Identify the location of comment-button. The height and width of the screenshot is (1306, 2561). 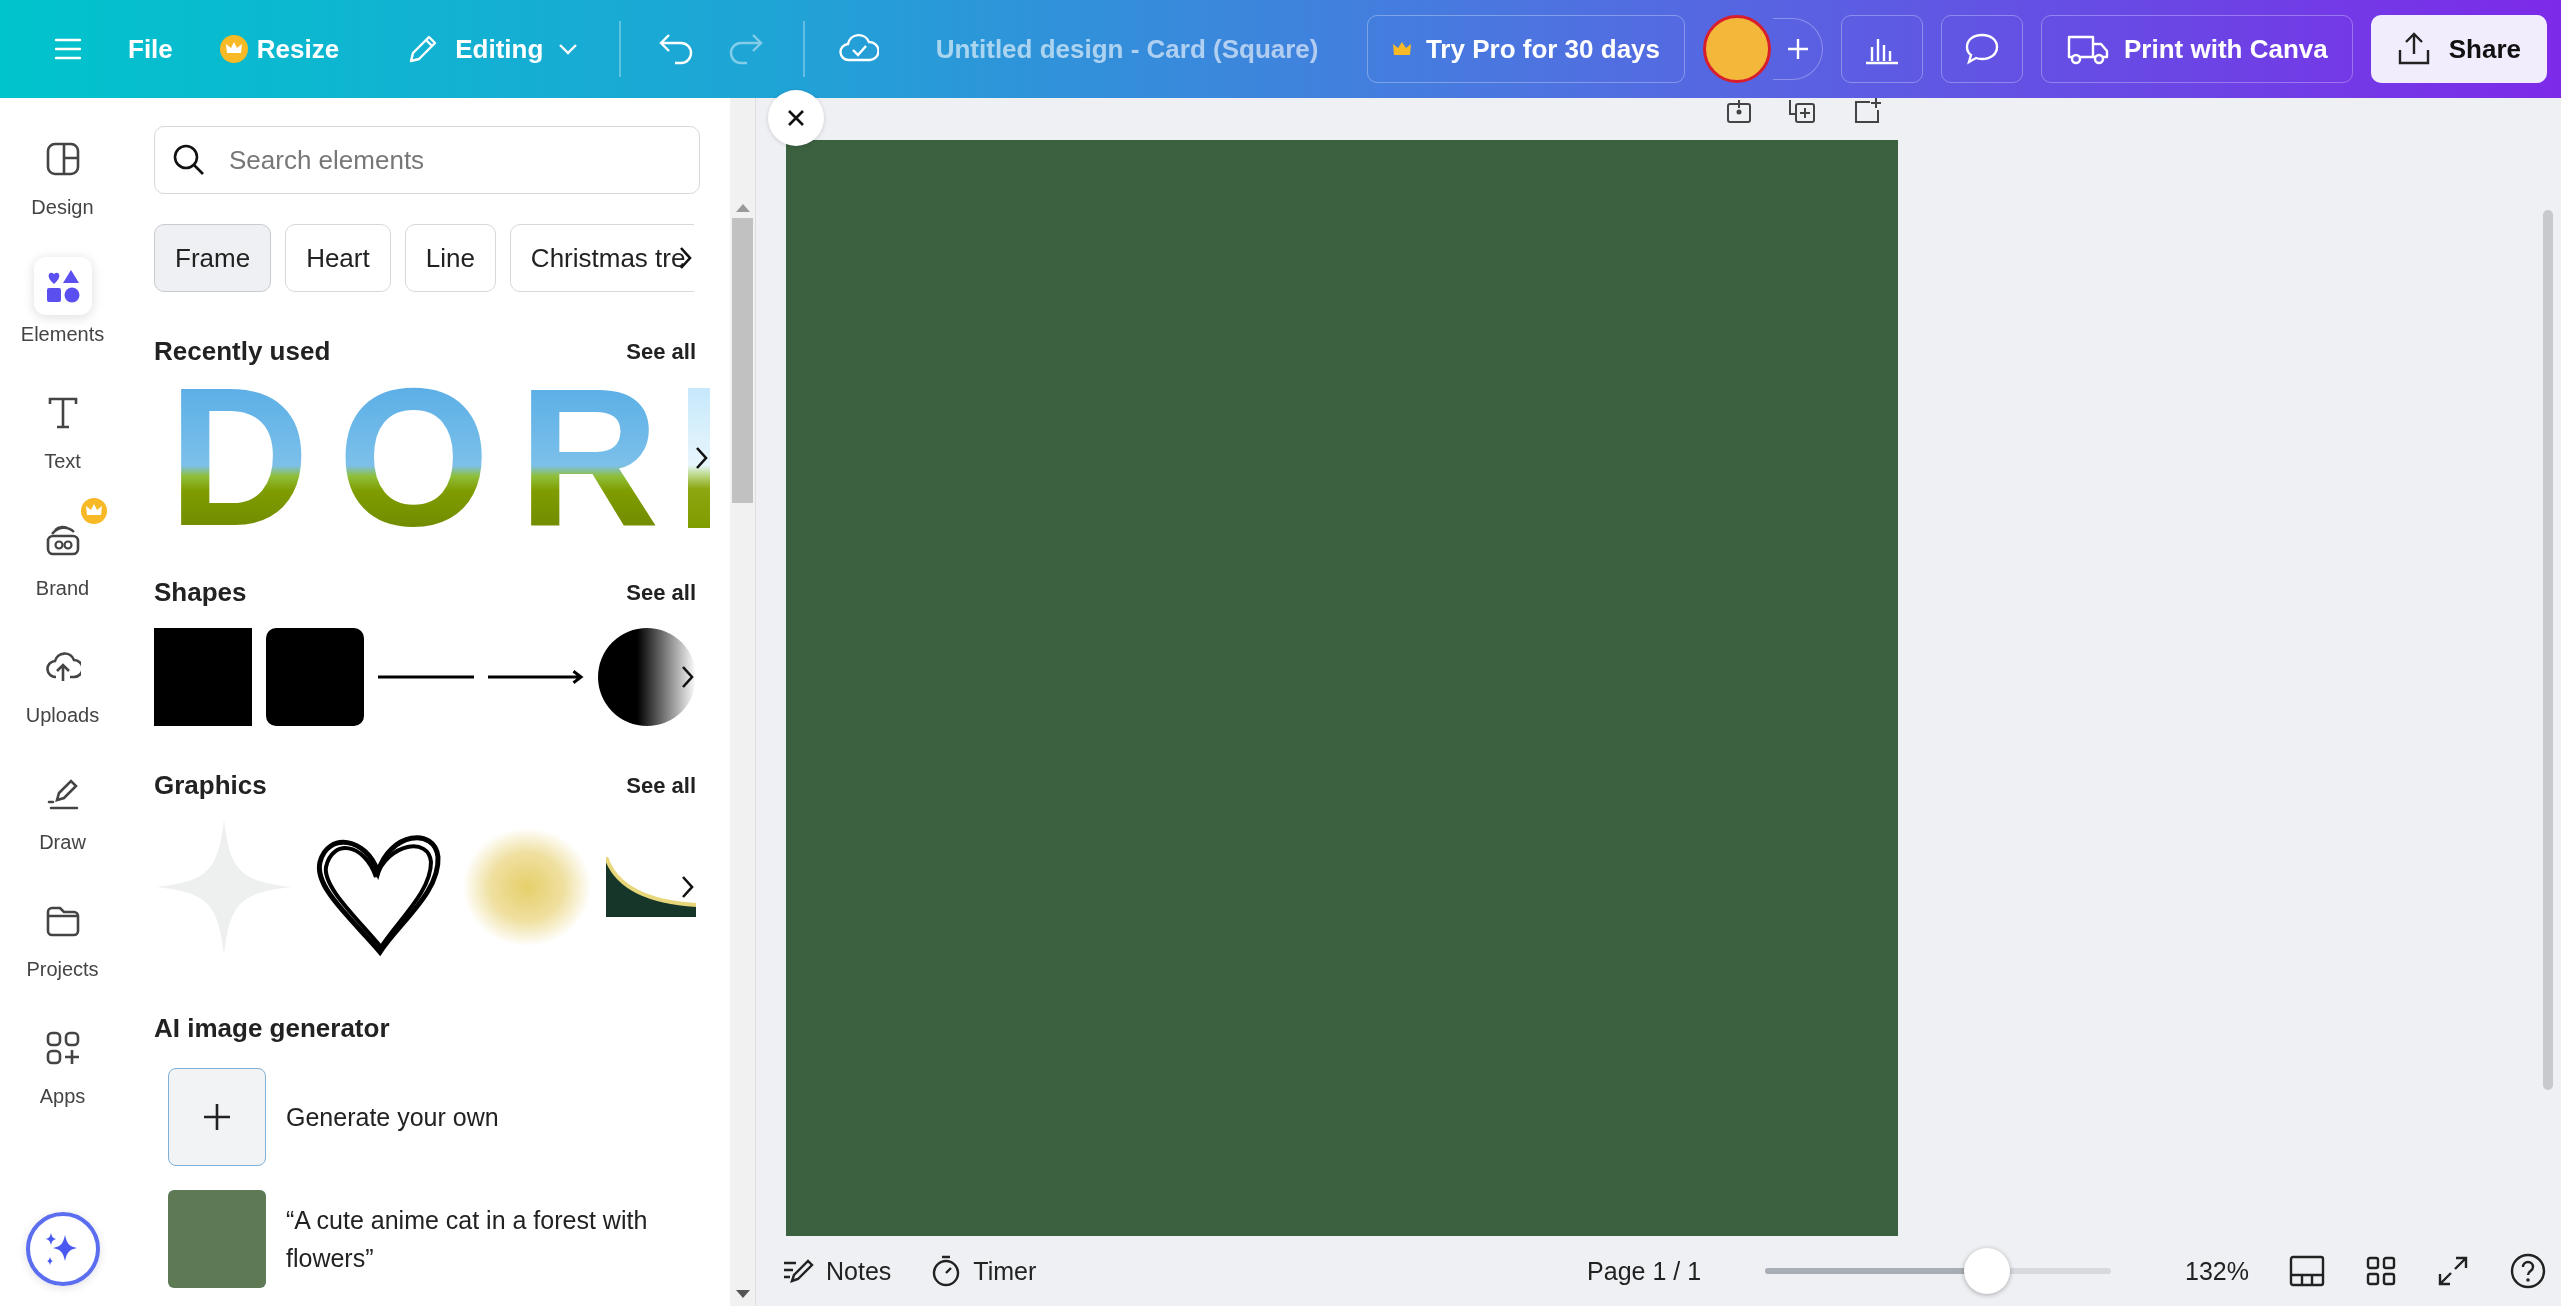
(1982, 49).